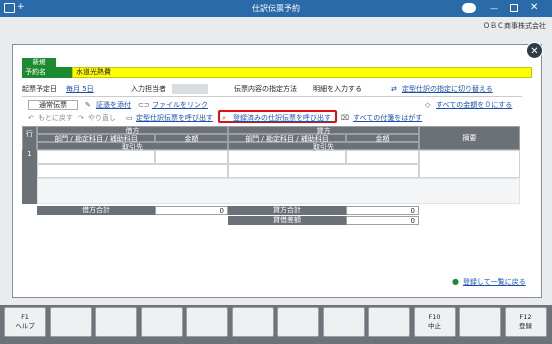 The image size is (552, 344). Describe the element at coordinates (39, 62) in the screenshot. I see `status-badge: 新規` at that location.